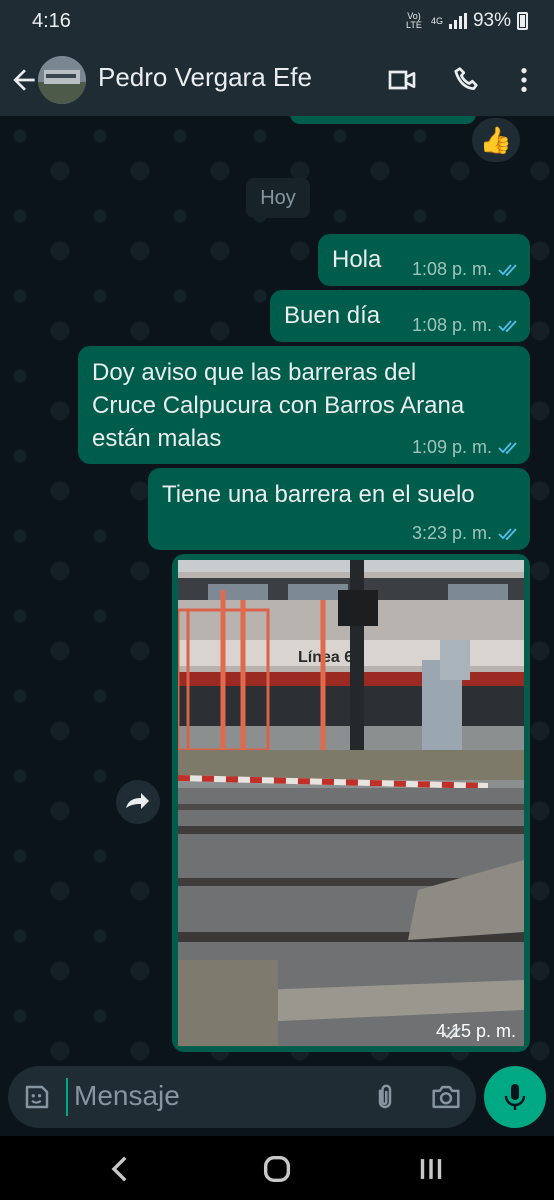 This screenshot has height=1200, width=554. I want to click on microphone-icon, so click(515, 1097).